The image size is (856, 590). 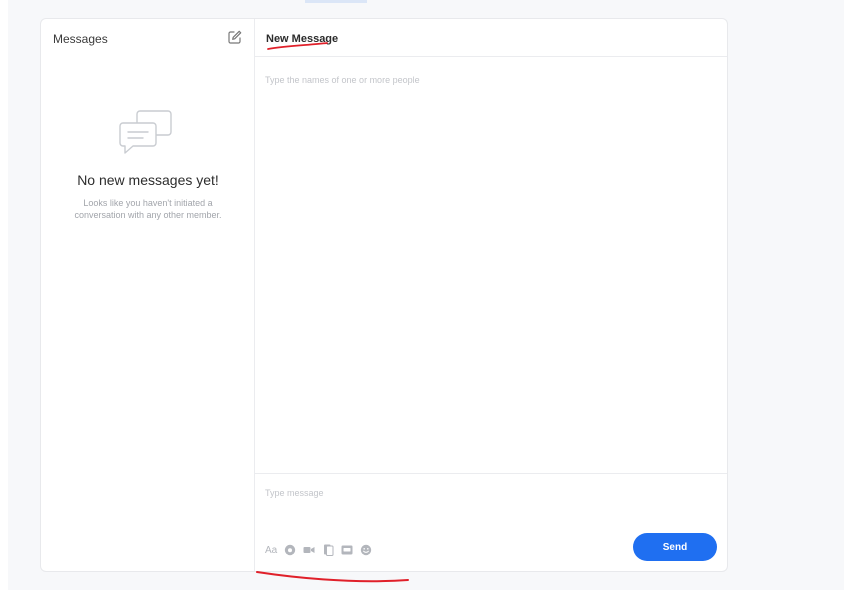 I want to click on chat-bubbles-icon, so click(x=145, y=132).